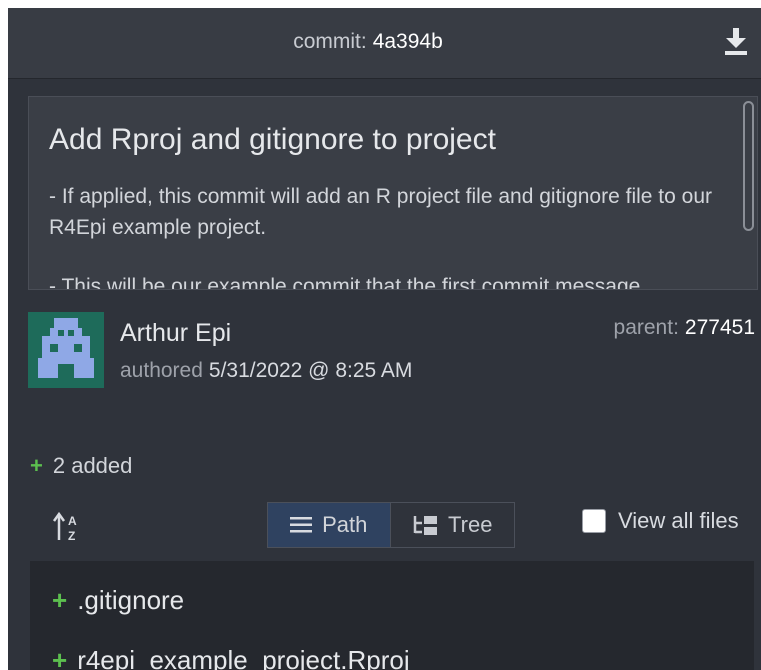 This screenshot has height=670, width=761. I want to click on file-name: .gitignore, so click(131, 600).